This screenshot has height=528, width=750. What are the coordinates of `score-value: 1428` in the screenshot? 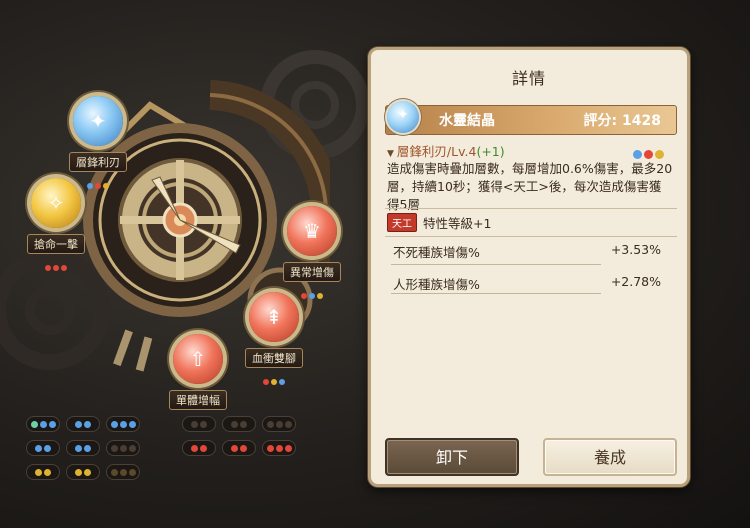 It's located at (641, 121).